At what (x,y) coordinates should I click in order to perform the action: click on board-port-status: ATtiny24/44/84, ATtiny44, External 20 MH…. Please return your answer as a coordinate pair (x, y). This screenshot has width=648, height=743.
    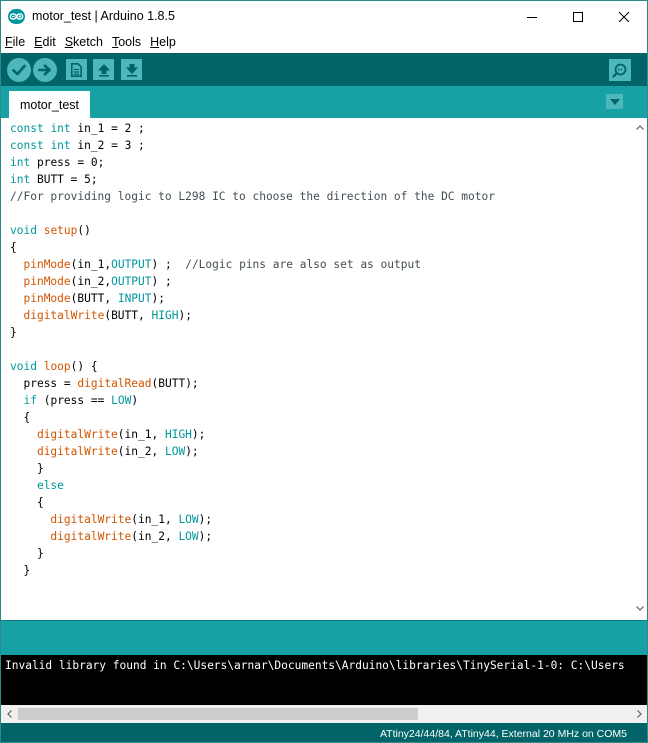
    Looking at the image, I should click on (503, 734).